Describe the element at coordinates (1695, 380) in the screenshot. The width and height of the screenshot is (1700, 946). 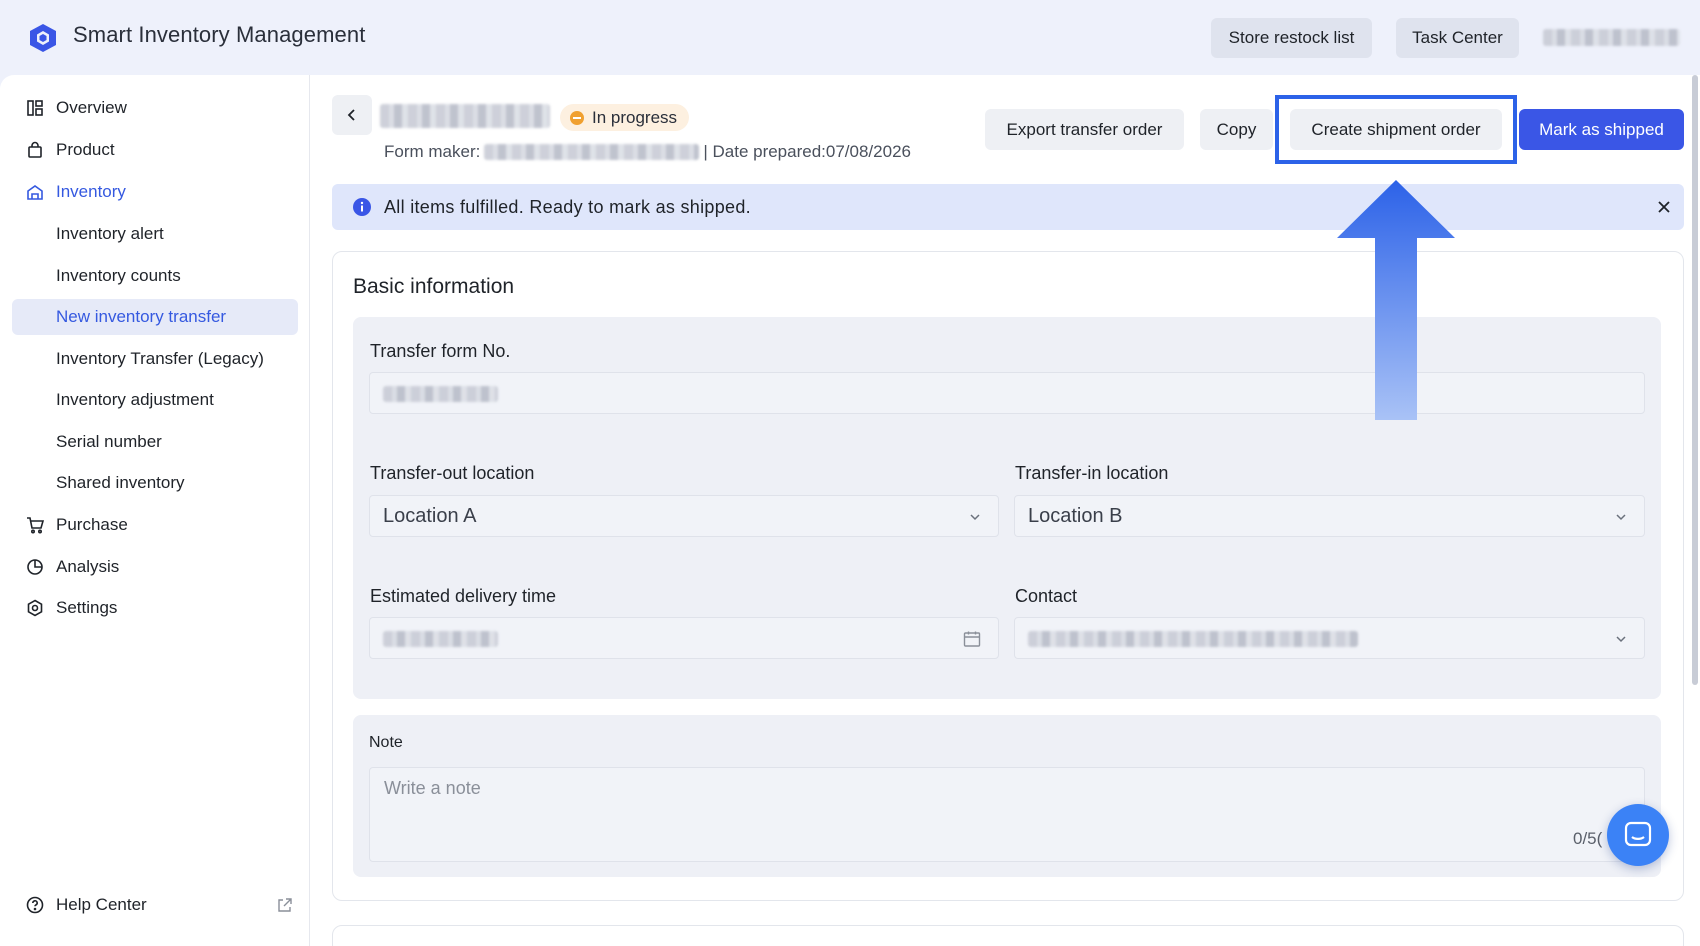
I see `page-scrollbar` at that location.